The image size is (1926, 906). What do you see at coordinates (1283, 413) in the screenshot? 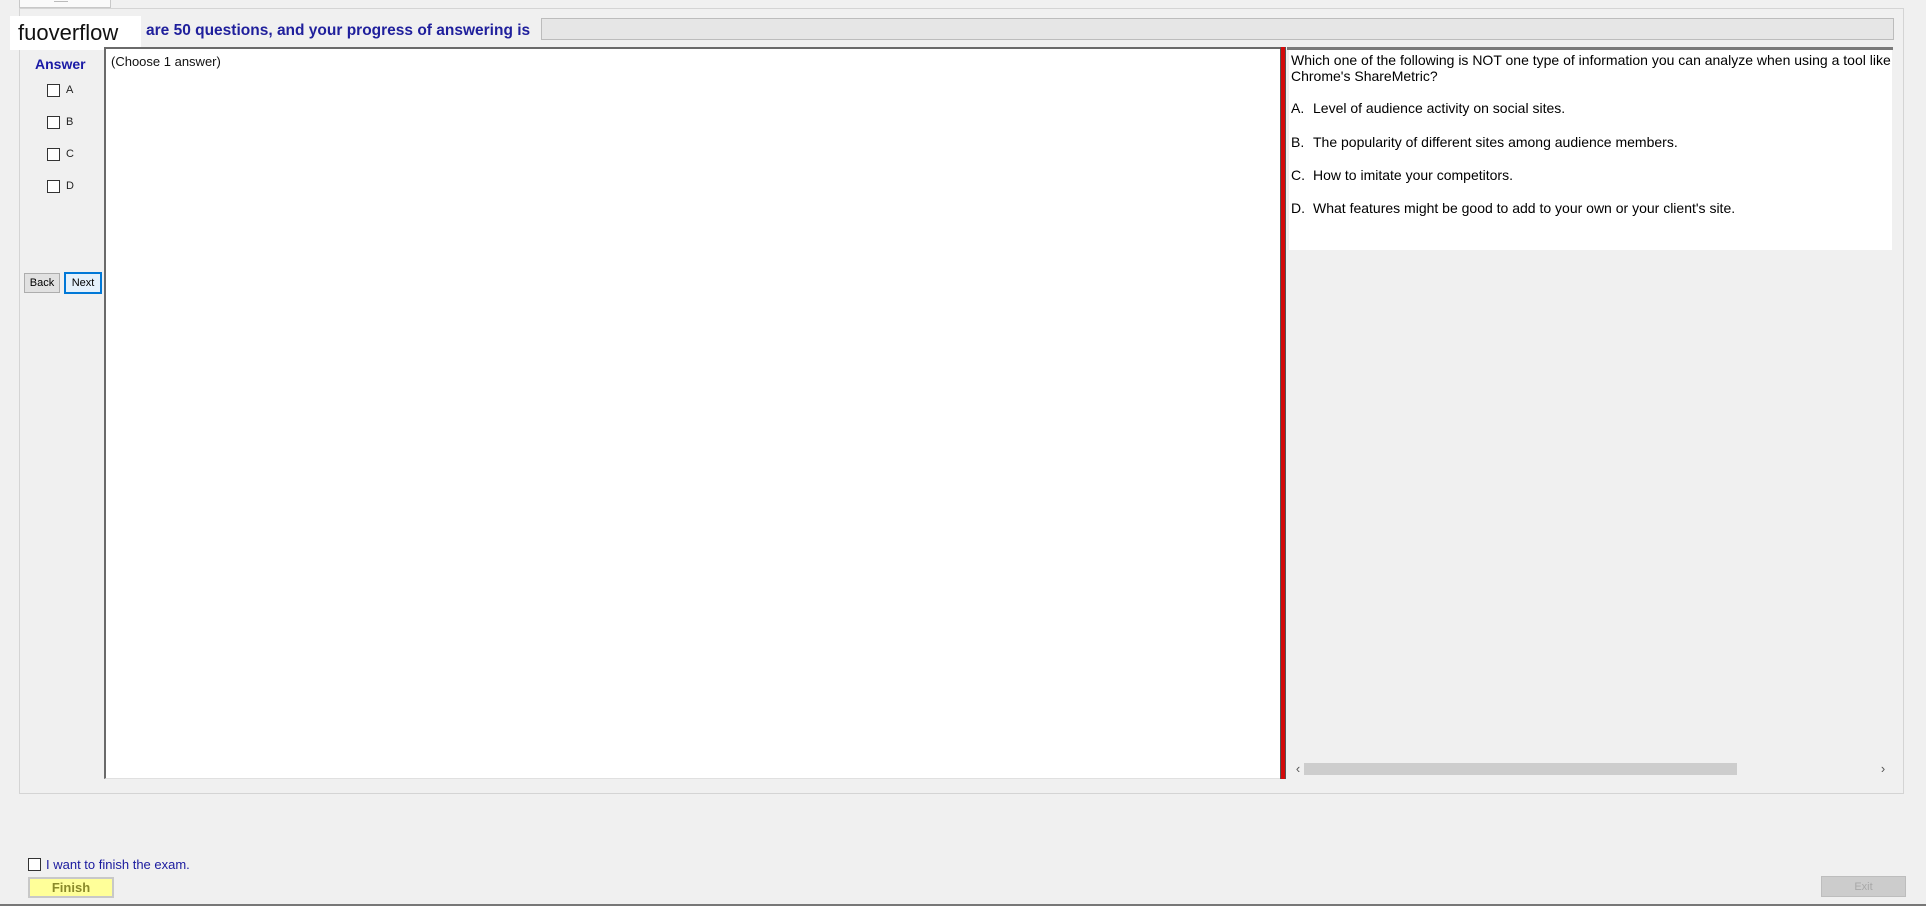
I see `panel-splitter` at bounding box center [1283, 413].